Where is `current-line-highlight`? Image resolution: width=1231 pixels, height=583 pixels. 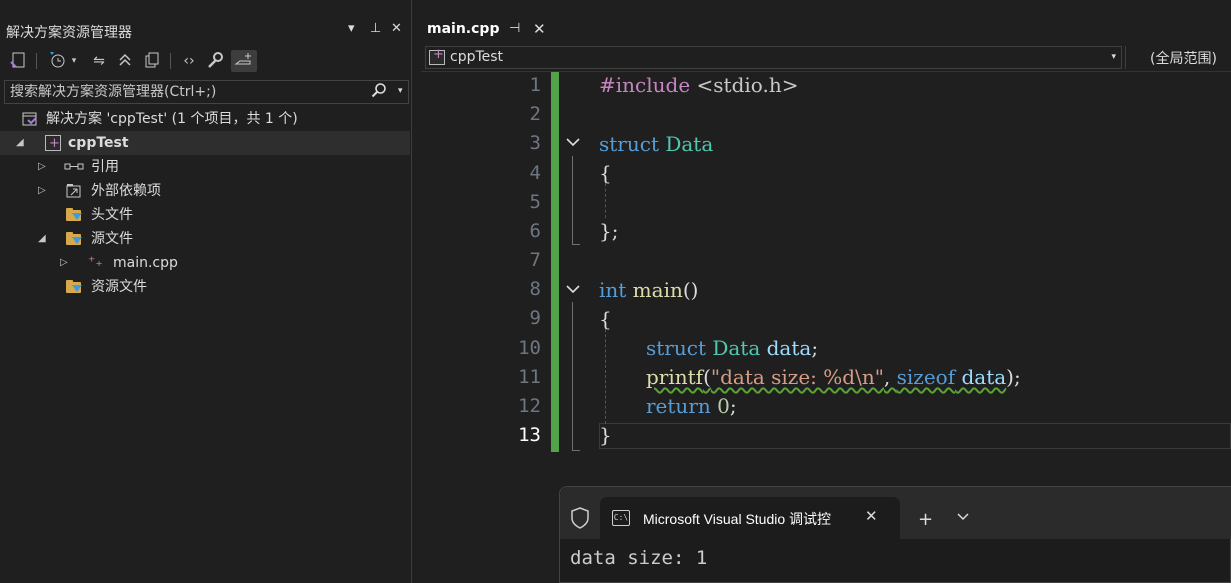
current-line-highlight is located at coordinates (915, 436).